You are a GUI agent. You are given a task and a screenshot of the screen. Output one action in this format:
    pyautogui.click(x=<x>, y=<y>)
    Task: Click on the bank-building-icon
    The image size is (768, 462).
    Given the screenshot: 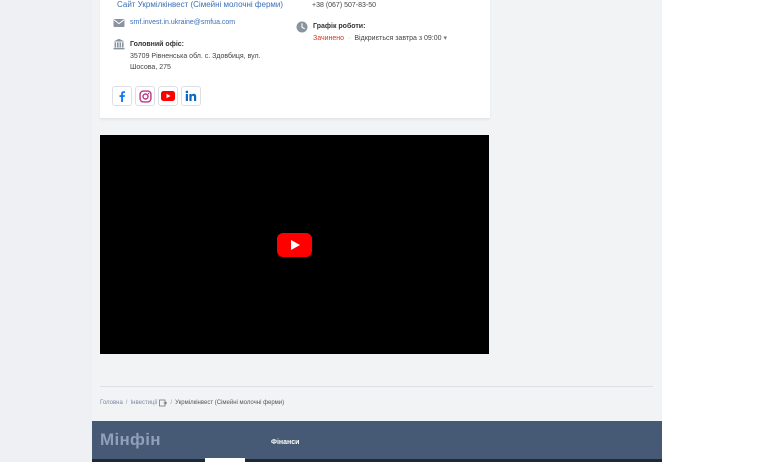 What is the action you would take?
    pyautogui.click(x=119, y=44)
    